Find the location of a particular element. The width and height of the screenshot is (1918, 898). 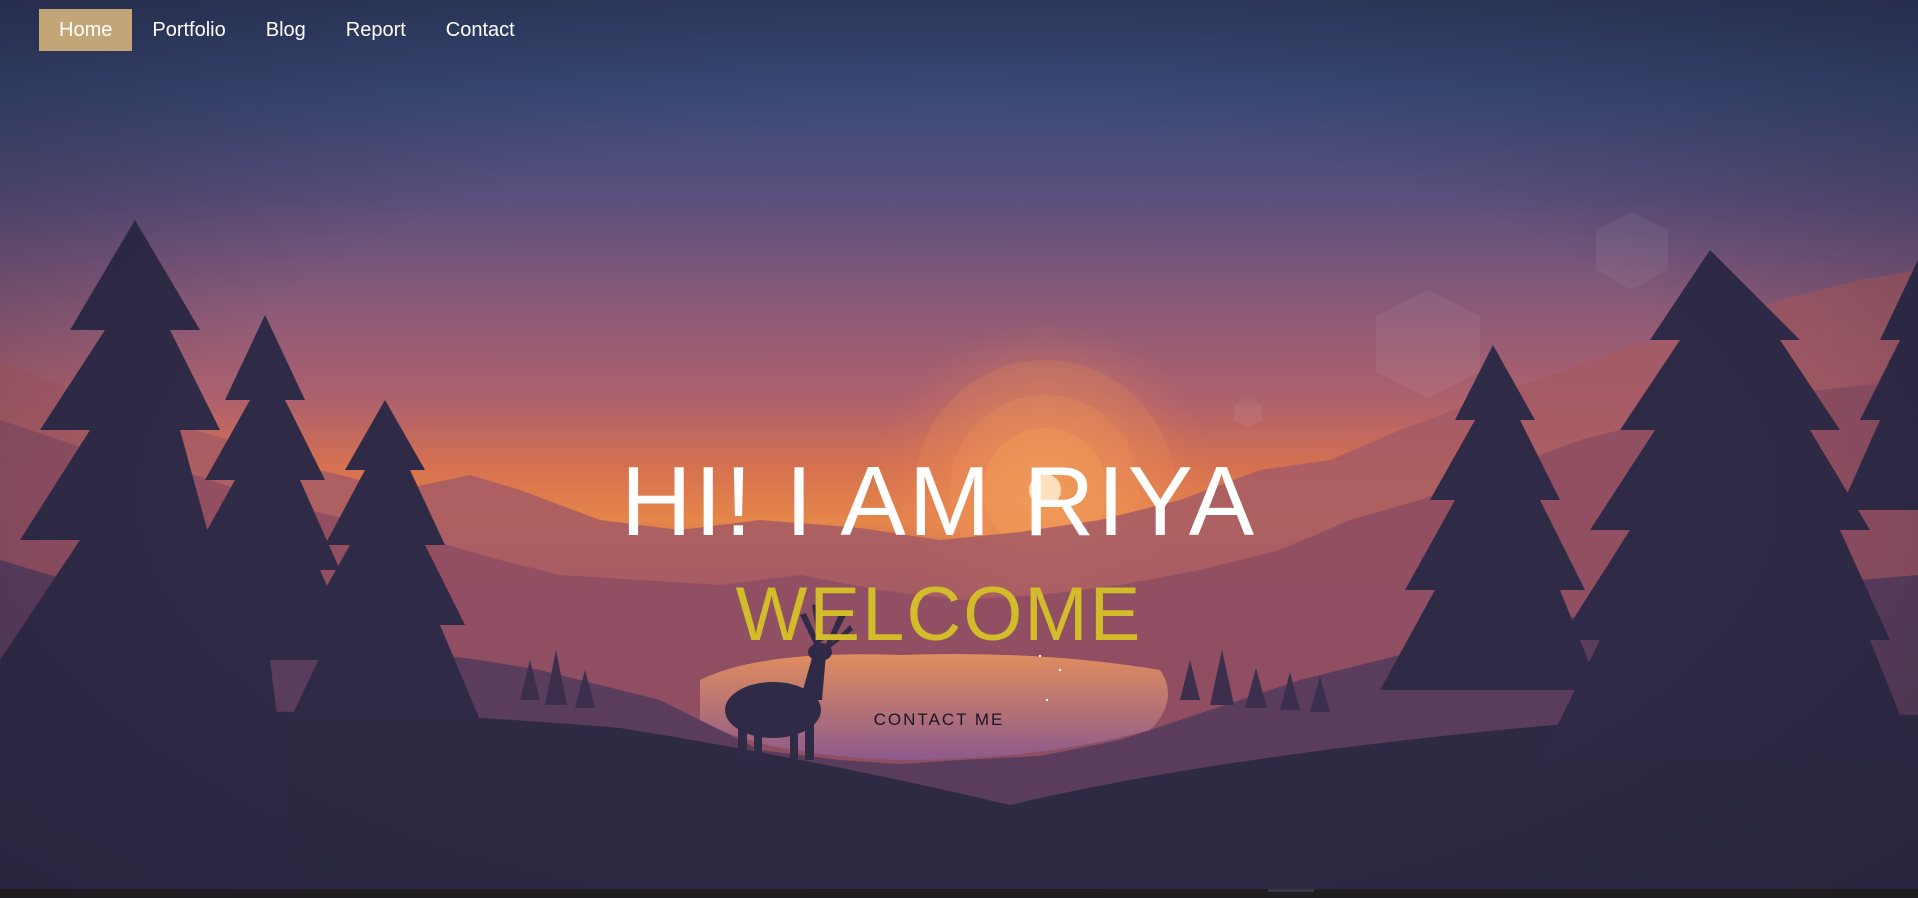

bottom-strip is located at coordinates (959, 893).